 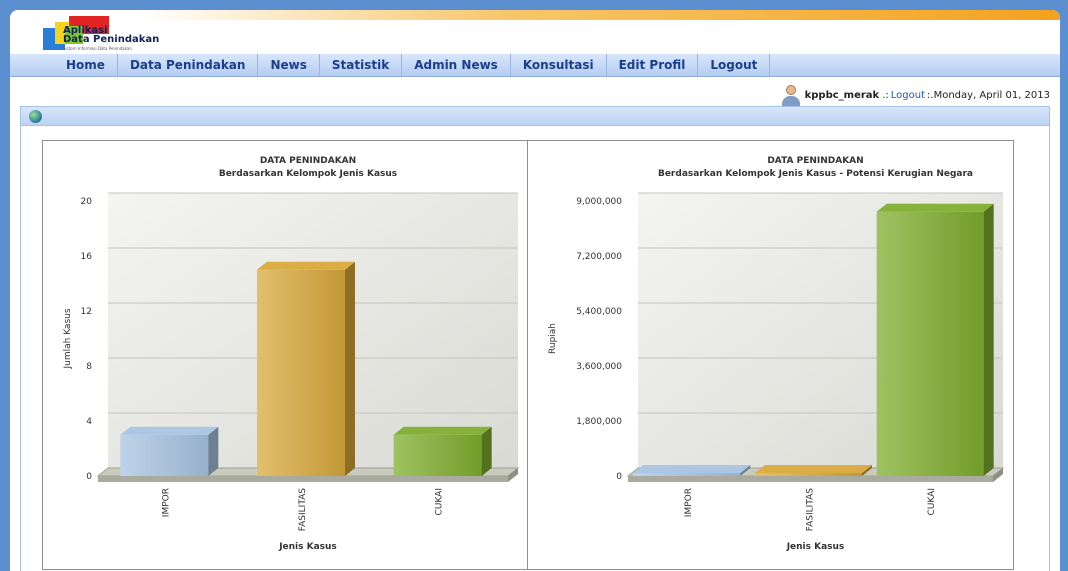 I want to click on y-tick-label: 20, so click(x=87, y=202).